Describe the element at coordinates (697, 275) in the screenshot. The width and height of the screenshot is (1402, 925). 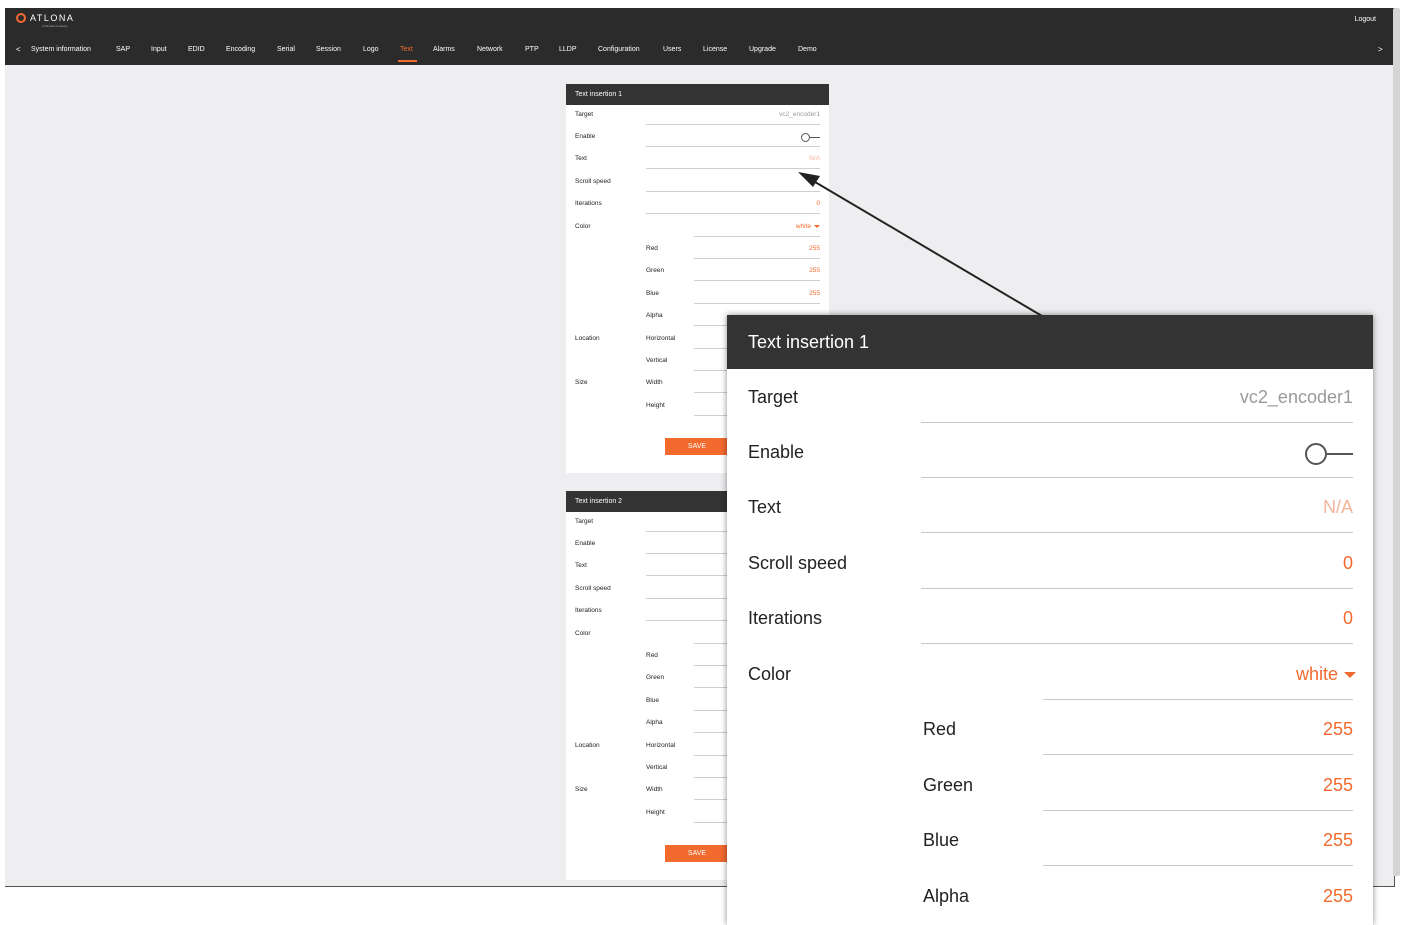
I see `green-row: Green 255` at that location.